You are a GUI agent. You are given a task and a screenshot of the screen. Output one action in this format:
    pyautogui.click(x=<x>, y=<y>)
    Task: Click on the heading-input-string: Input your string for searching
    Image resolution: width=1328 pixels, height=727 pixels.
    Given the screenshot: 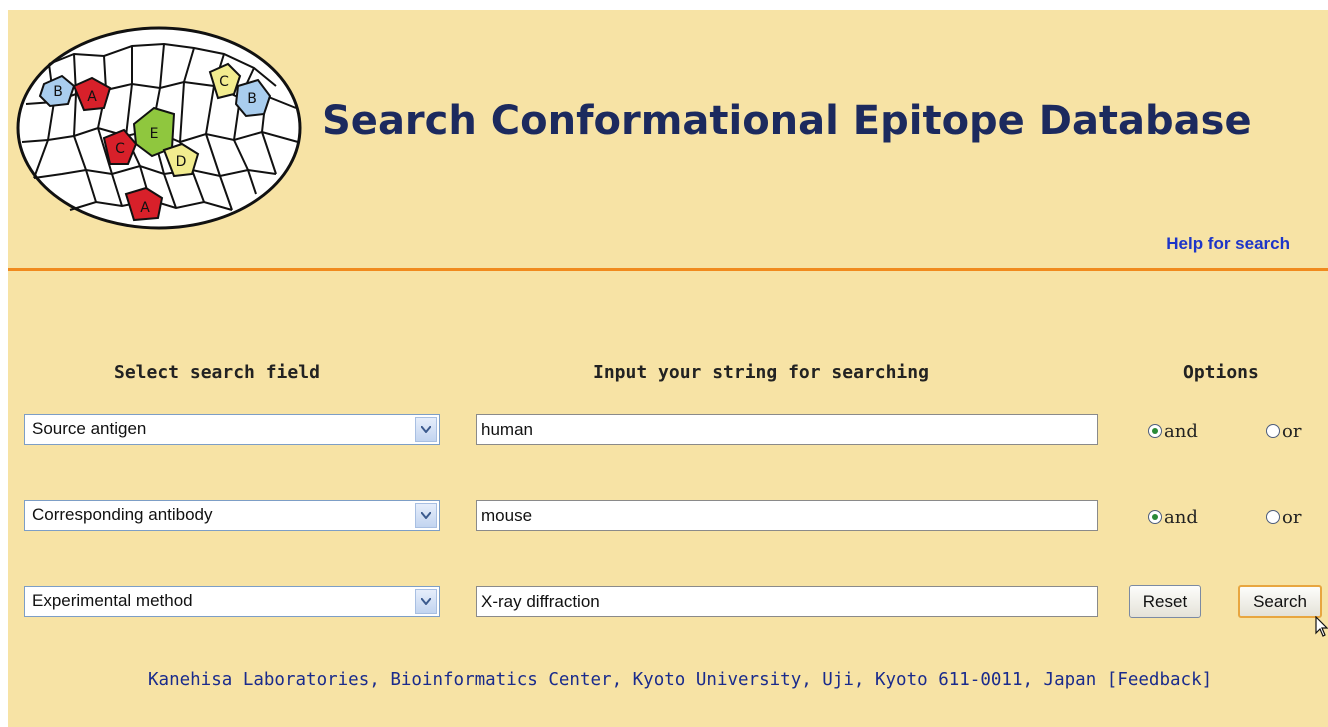 What is the action you would take?
    pyautogui.click(x=761, y=372)
    